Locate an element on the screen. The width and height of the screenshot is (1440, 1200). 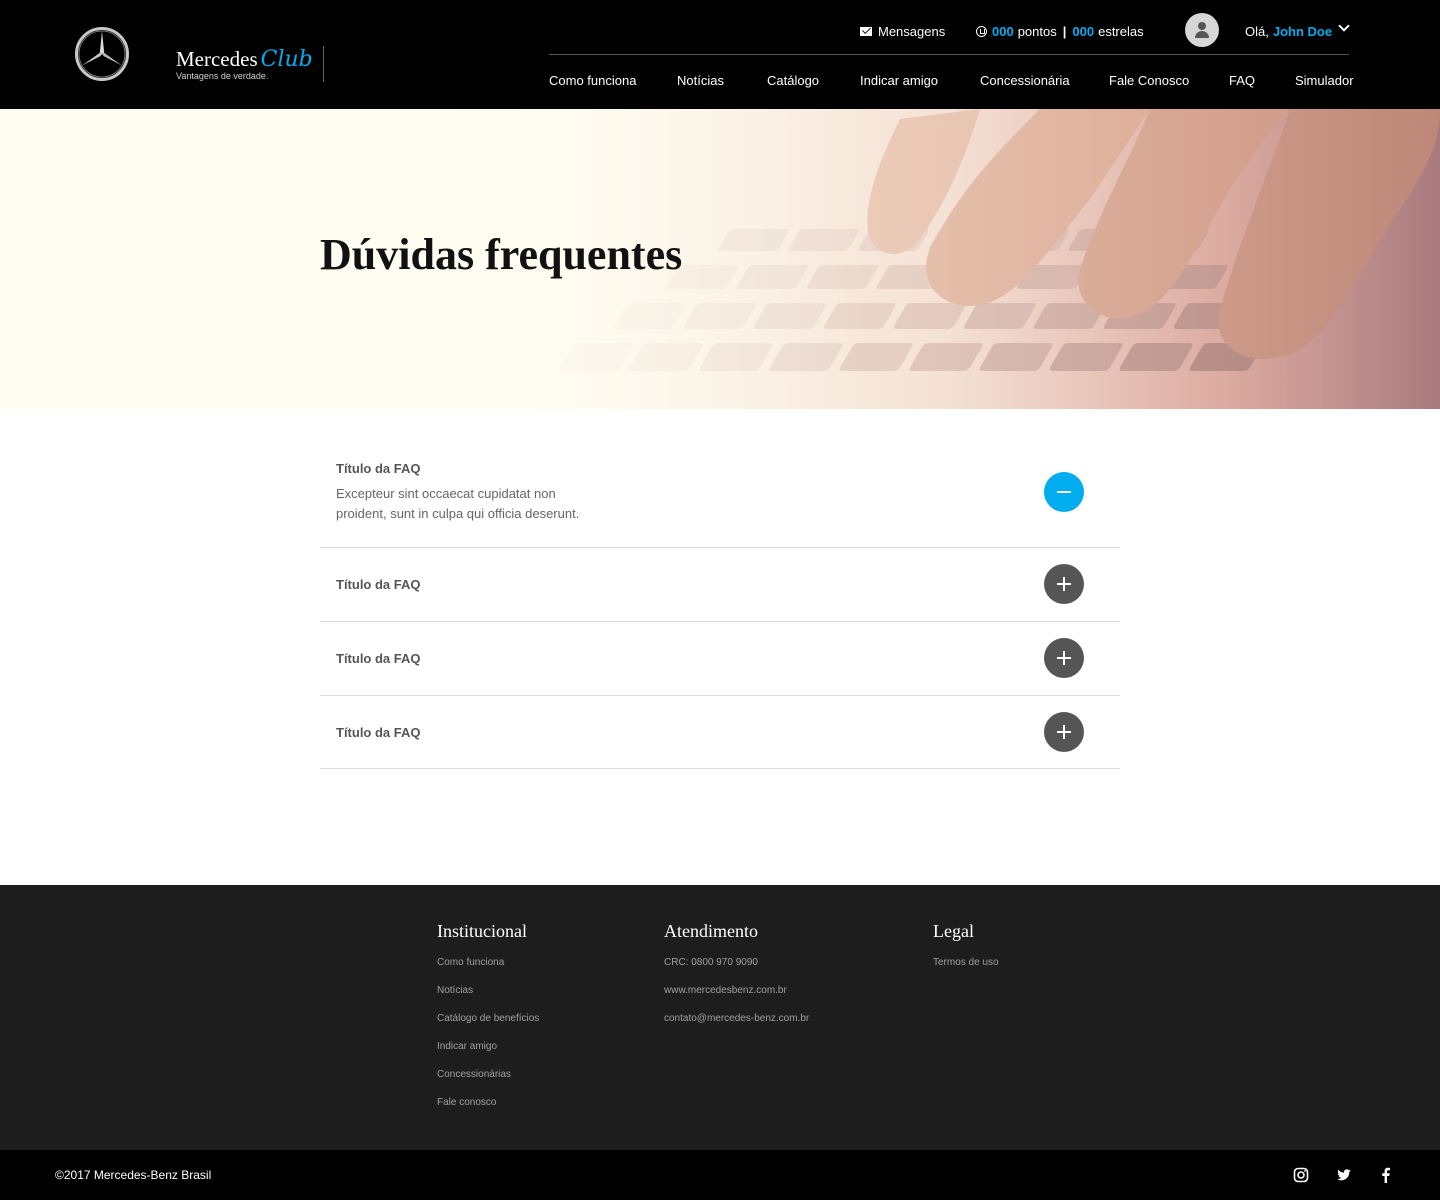
nav-item-concessionaria: Concessionária is located at coordinates (1025, 81).